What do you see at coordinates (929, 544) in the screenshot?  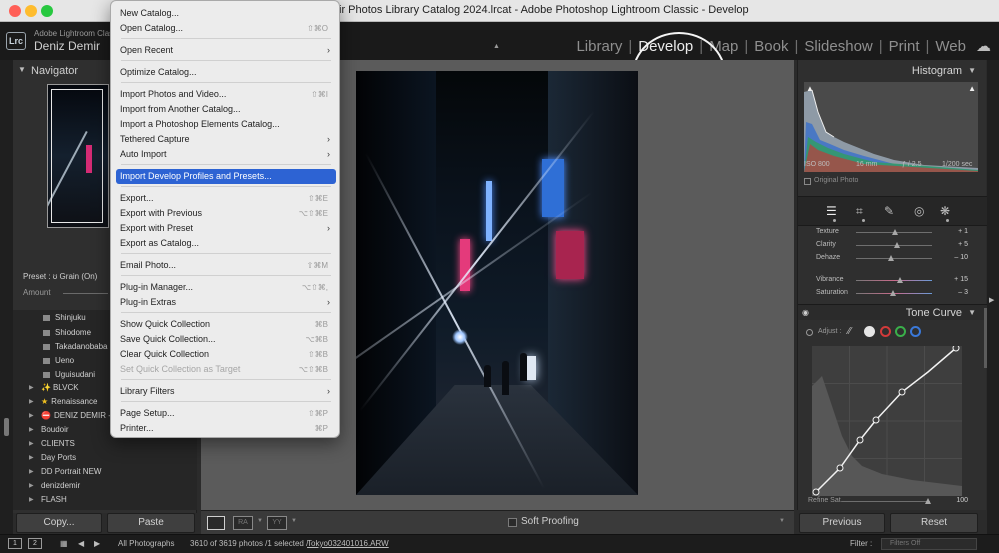 I see `filter-select: Filters Off` at bounding box center [929, 544].